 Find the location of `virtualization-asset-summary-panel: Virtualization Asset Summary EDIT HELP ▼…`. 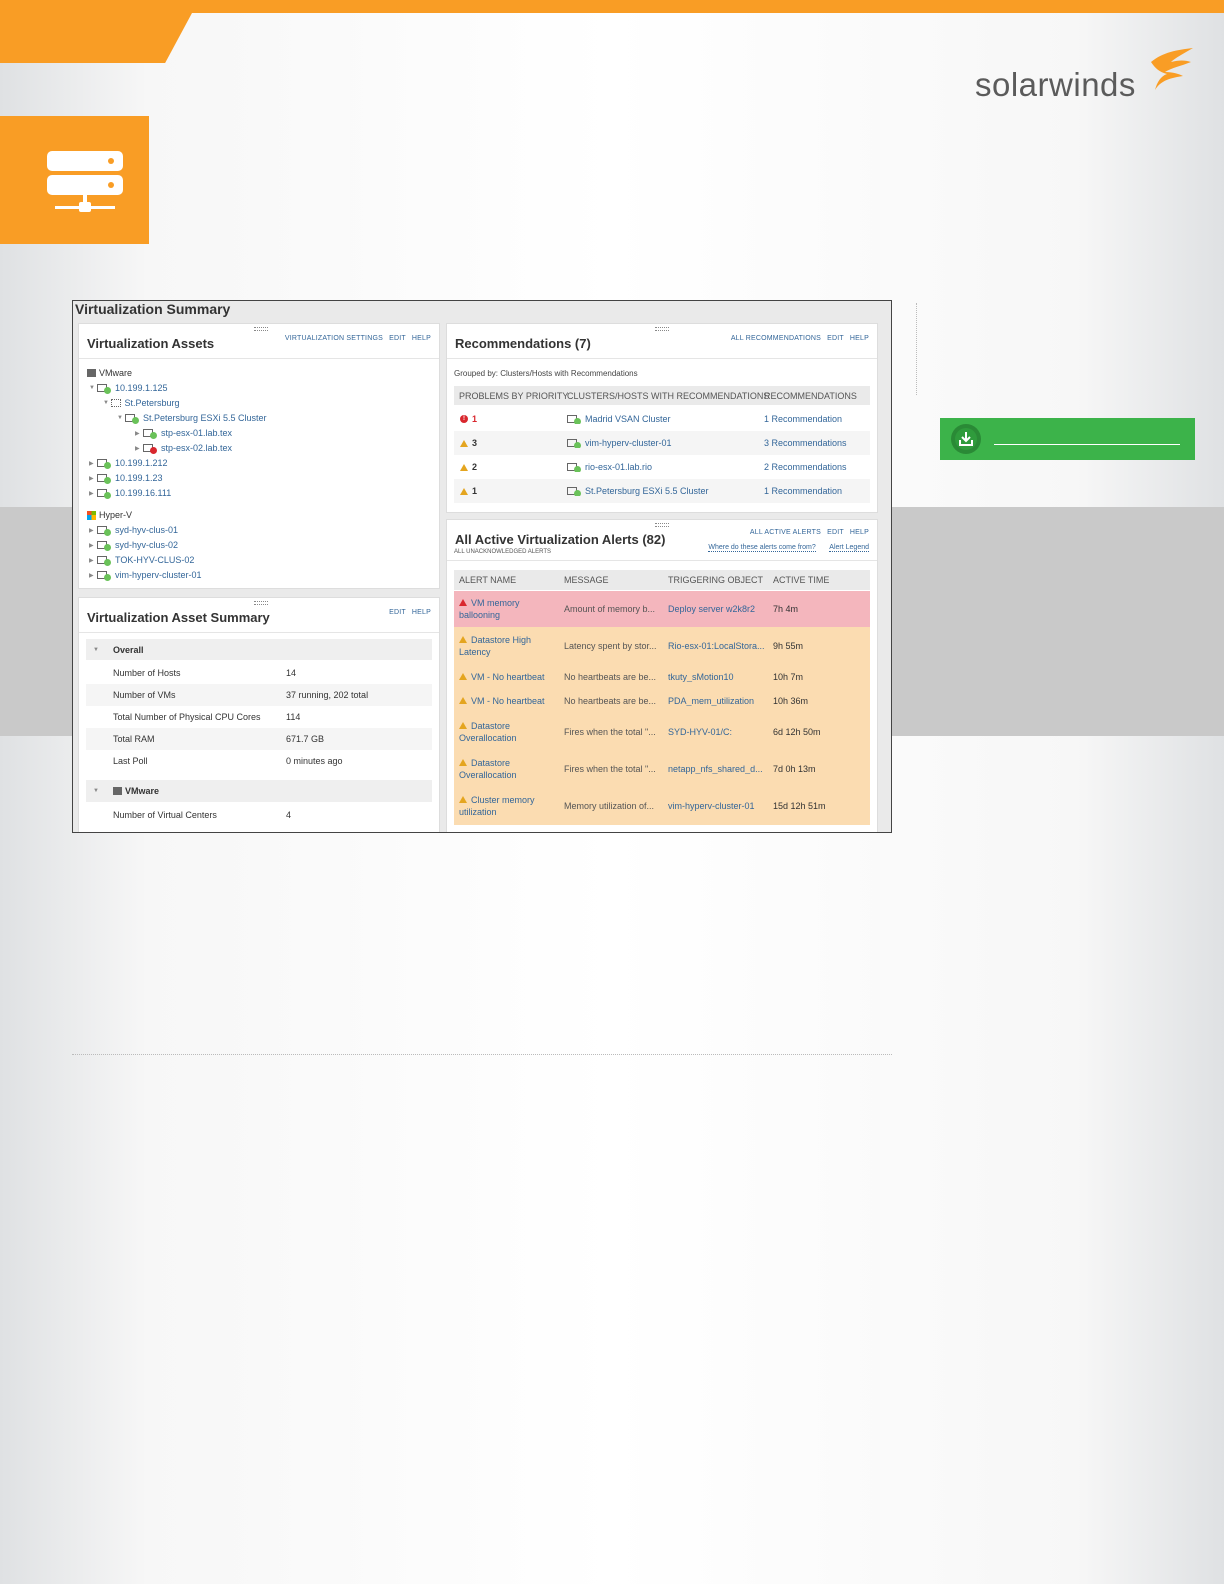

virtualization-asset-summary-panel: Virtualization Asset Summary EDIT HELP ▼… is located at coordinates (259, 714).